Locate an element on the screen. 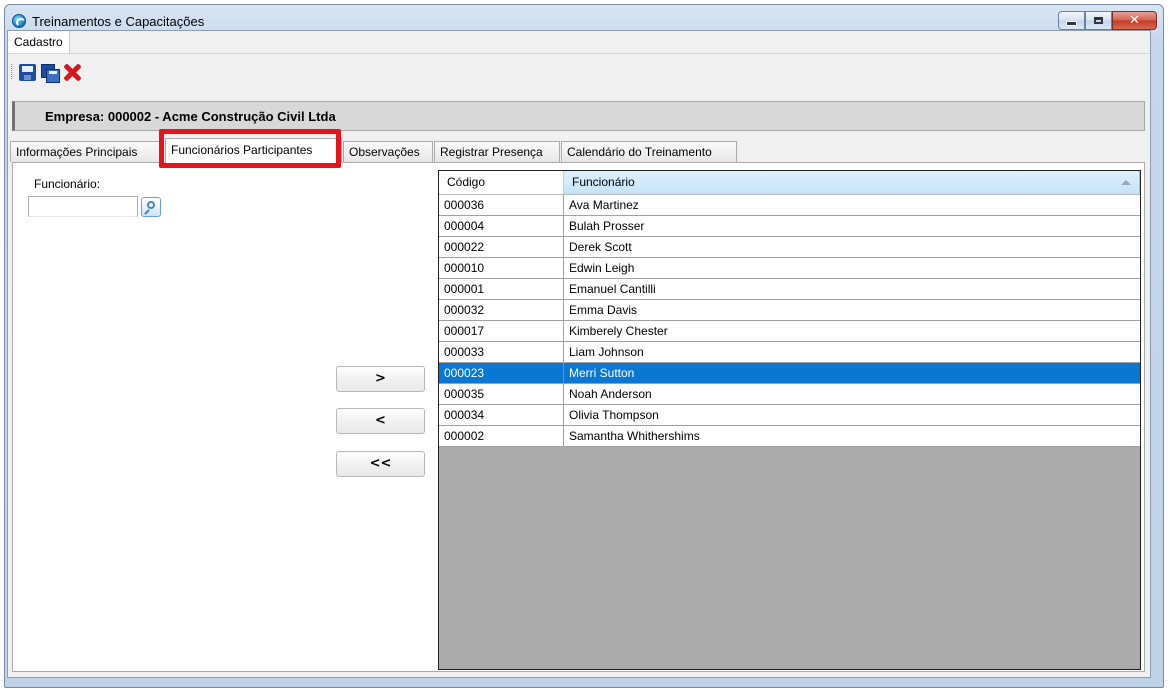 Image resolution: width=1169 pixels, height=693 pixels. window-title: Treinamentos e Capacitações is located at coordinates (118, 21).